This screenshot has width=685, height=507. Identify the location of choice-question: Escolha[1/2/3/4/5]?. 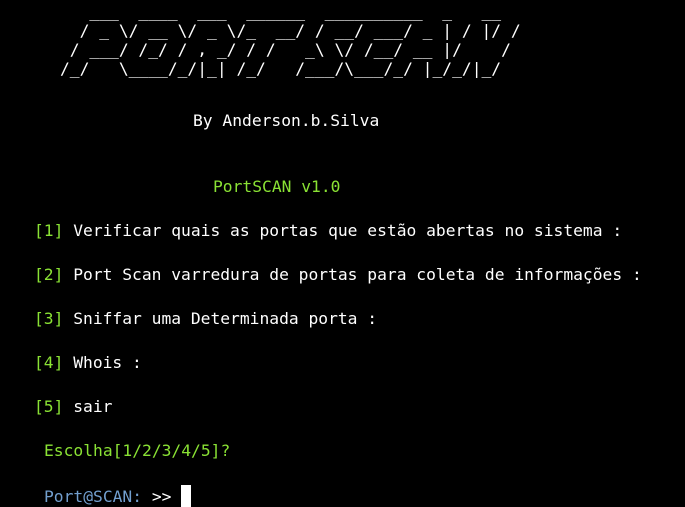
(137, 450).